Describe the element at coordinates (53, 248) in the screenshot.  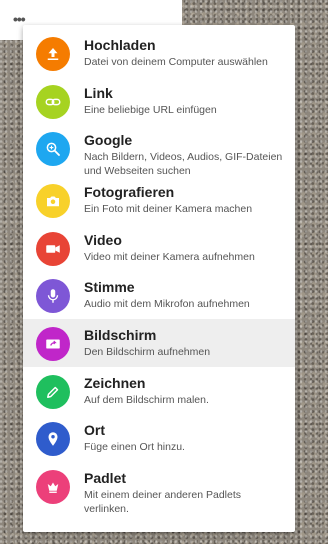
I see `video-icon` at that location.